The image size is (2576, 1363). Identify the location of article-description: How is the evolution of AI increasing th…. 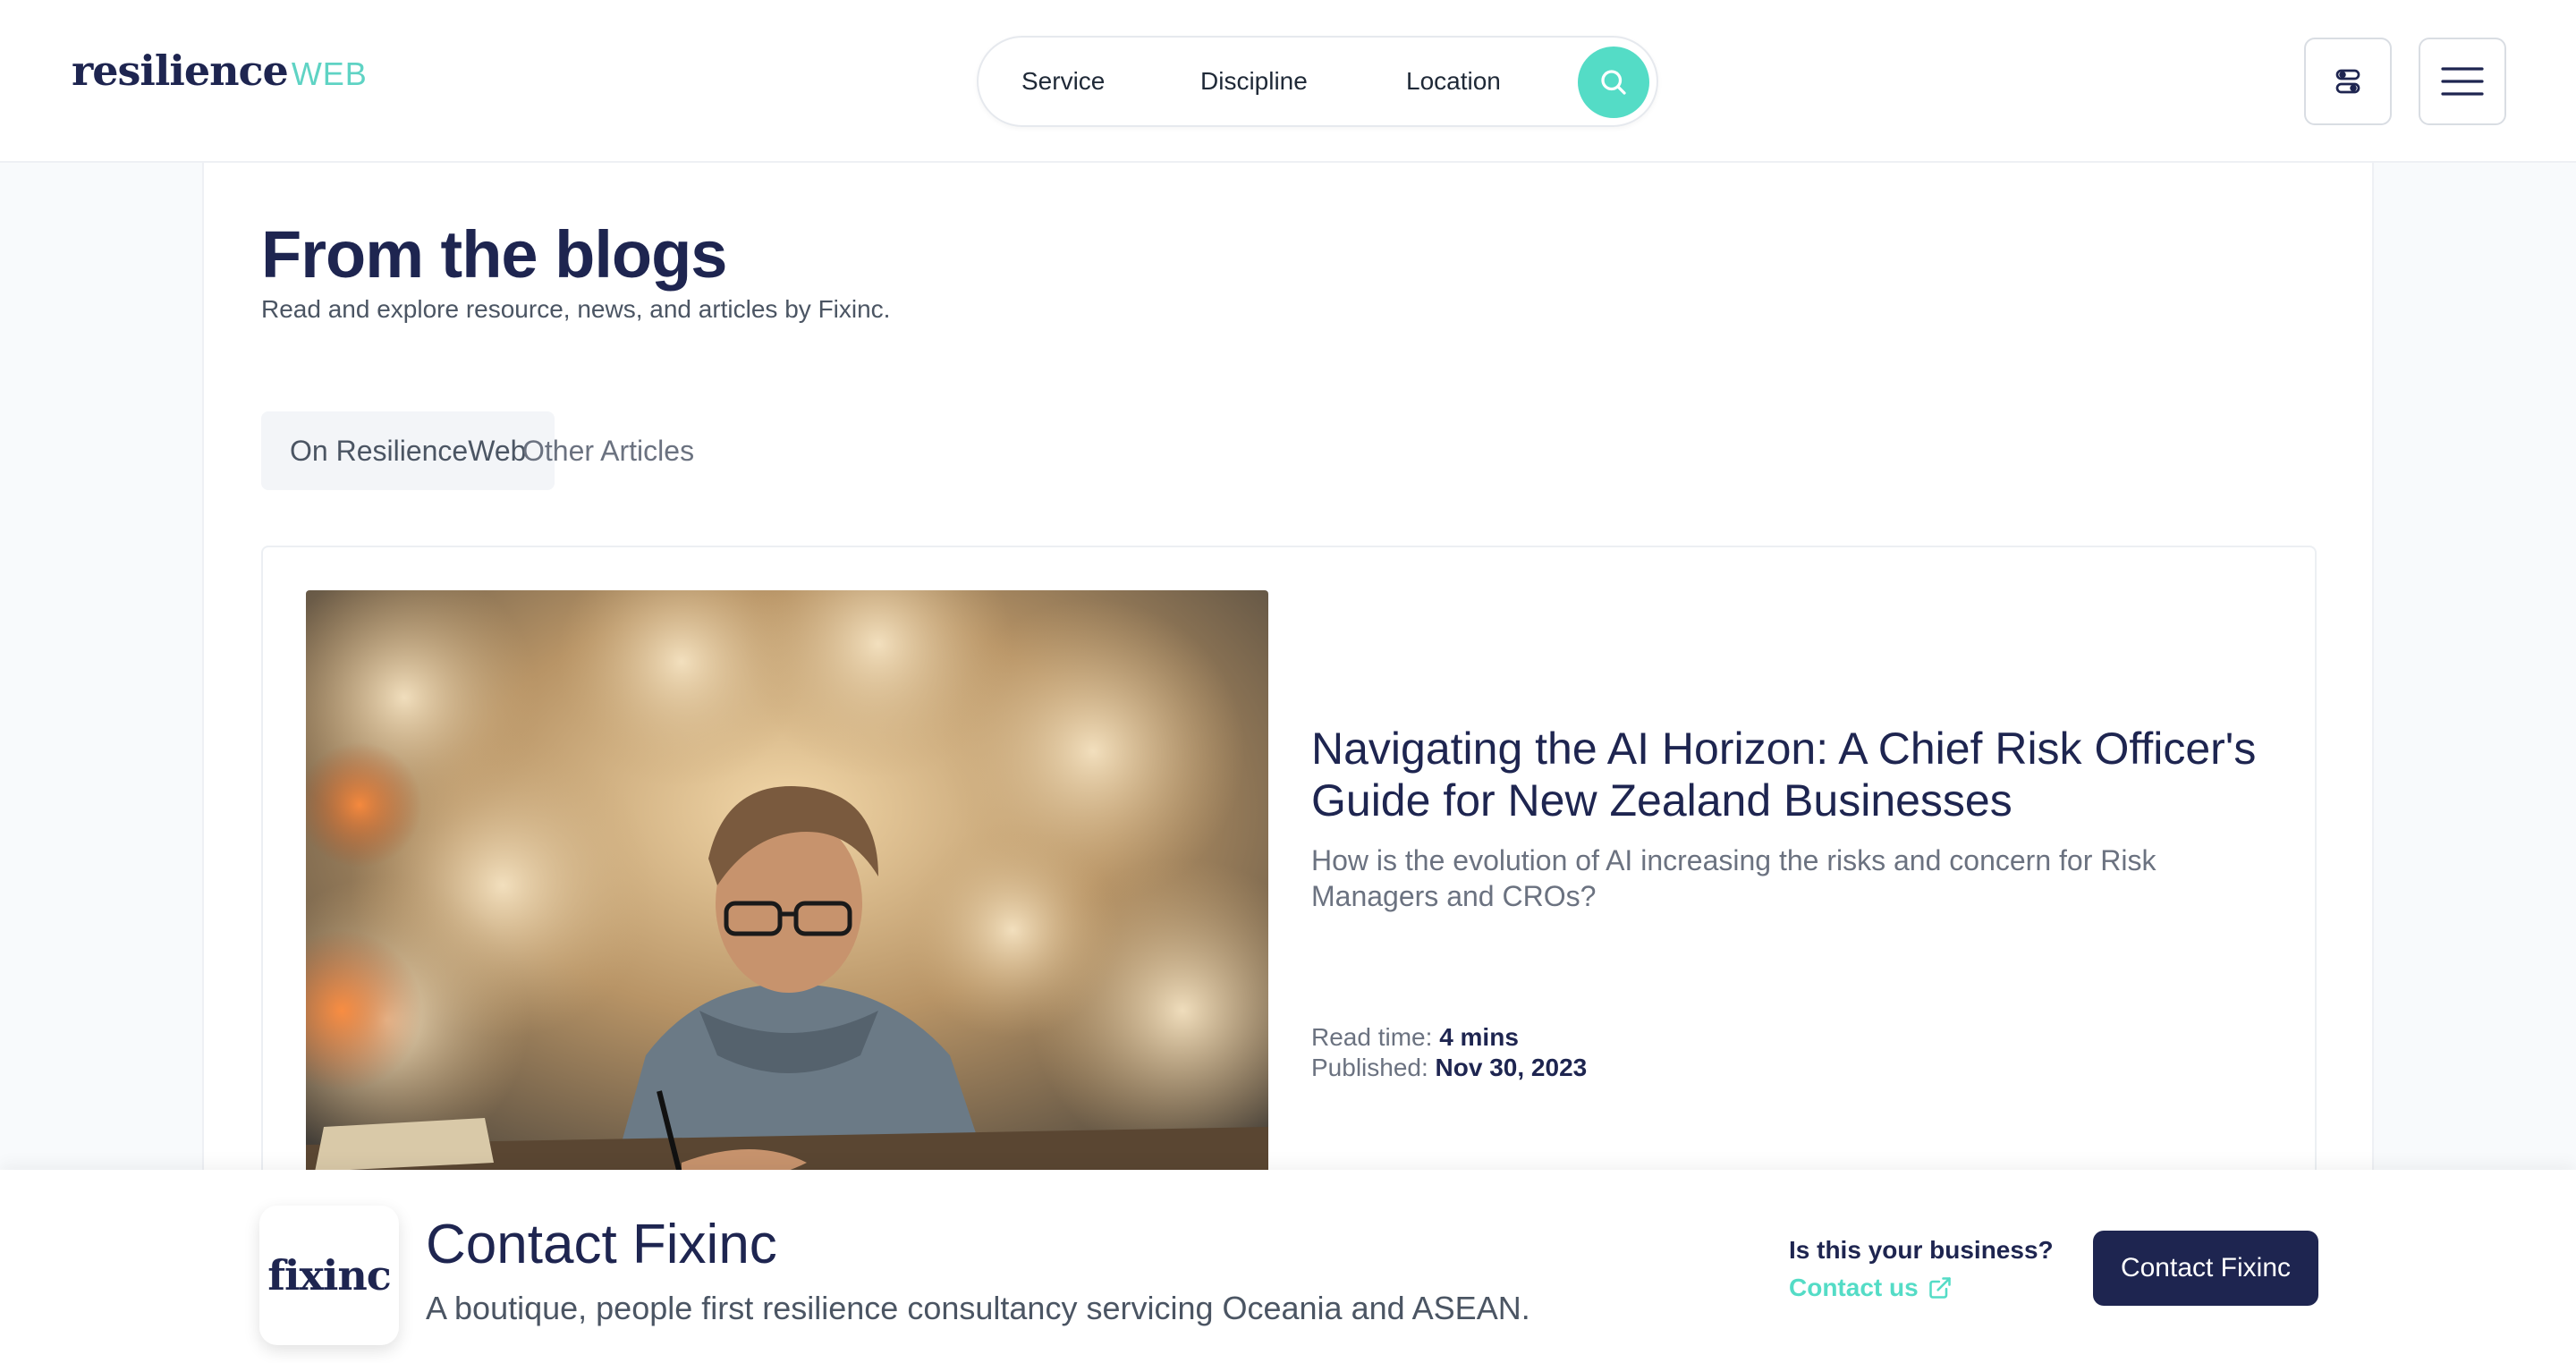
(1734, 878).